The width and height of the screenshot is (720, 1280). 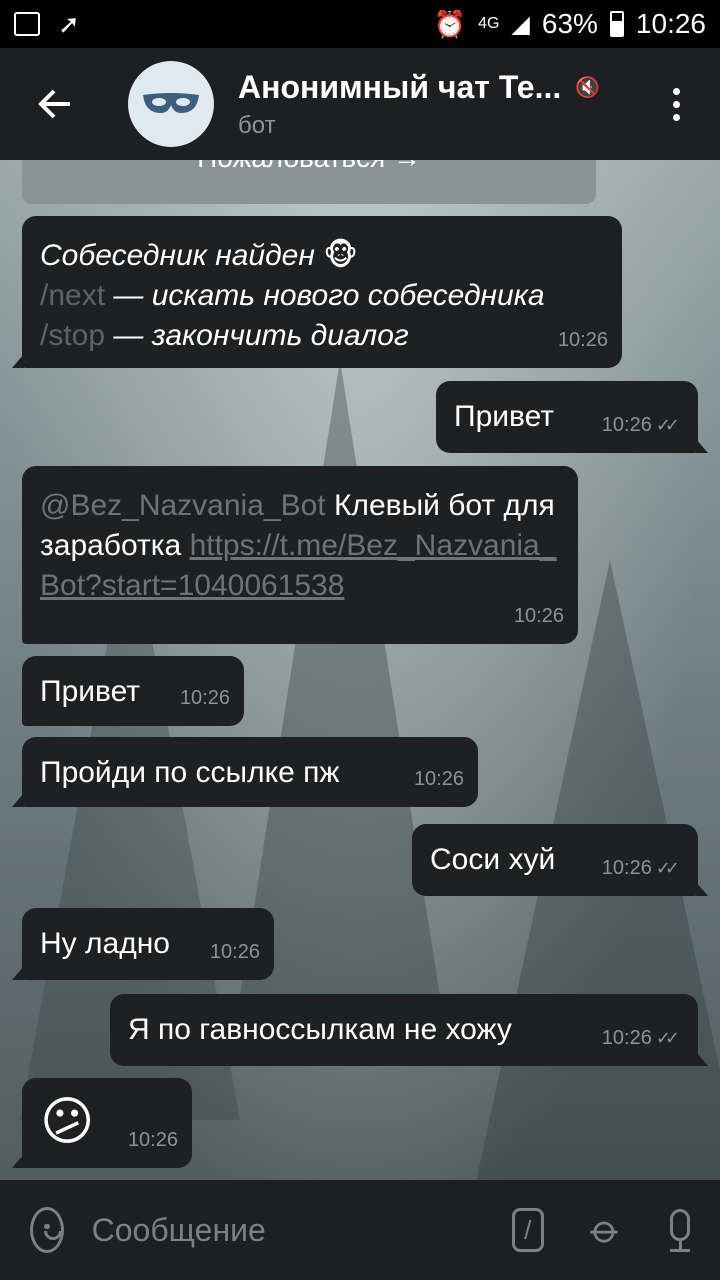 What do you see at coordinates (257, 335) in the screenshot?
I see `message-text: — закончить диалог` at bounding box center [257, 335].